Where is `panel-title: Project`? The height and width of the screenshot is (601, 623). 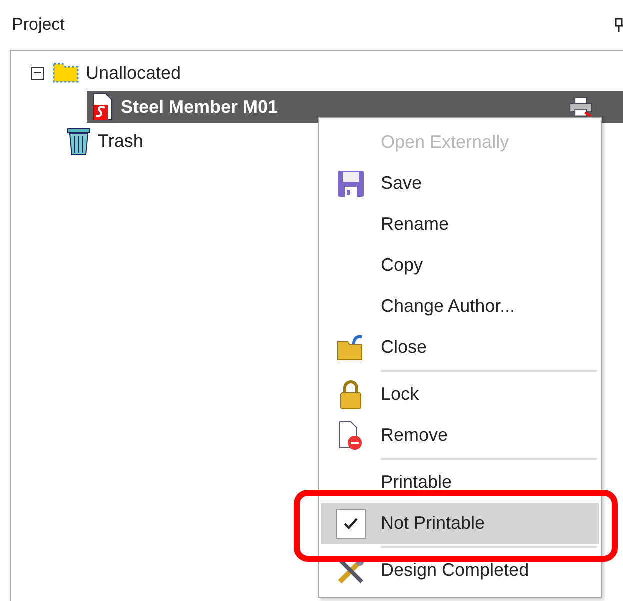
panel-title: Project is located at coordinates (38, 25).